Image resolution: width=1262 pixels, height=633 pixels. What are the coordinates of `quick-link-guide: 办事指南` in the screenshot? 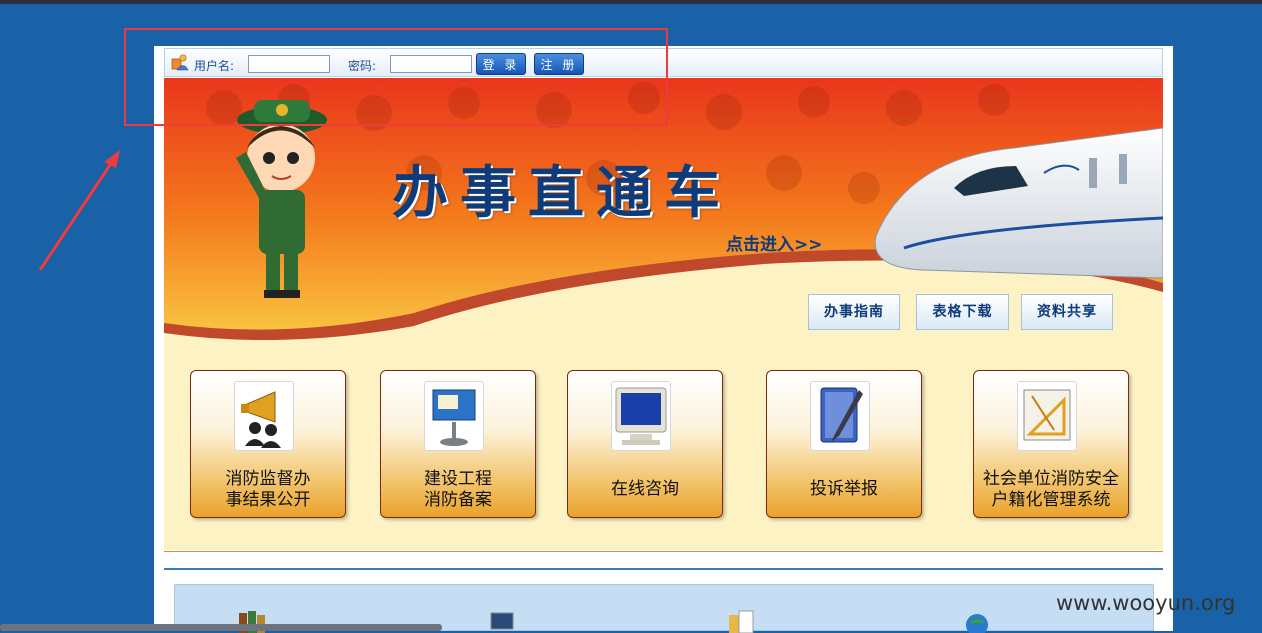 It's located at (854, 312).